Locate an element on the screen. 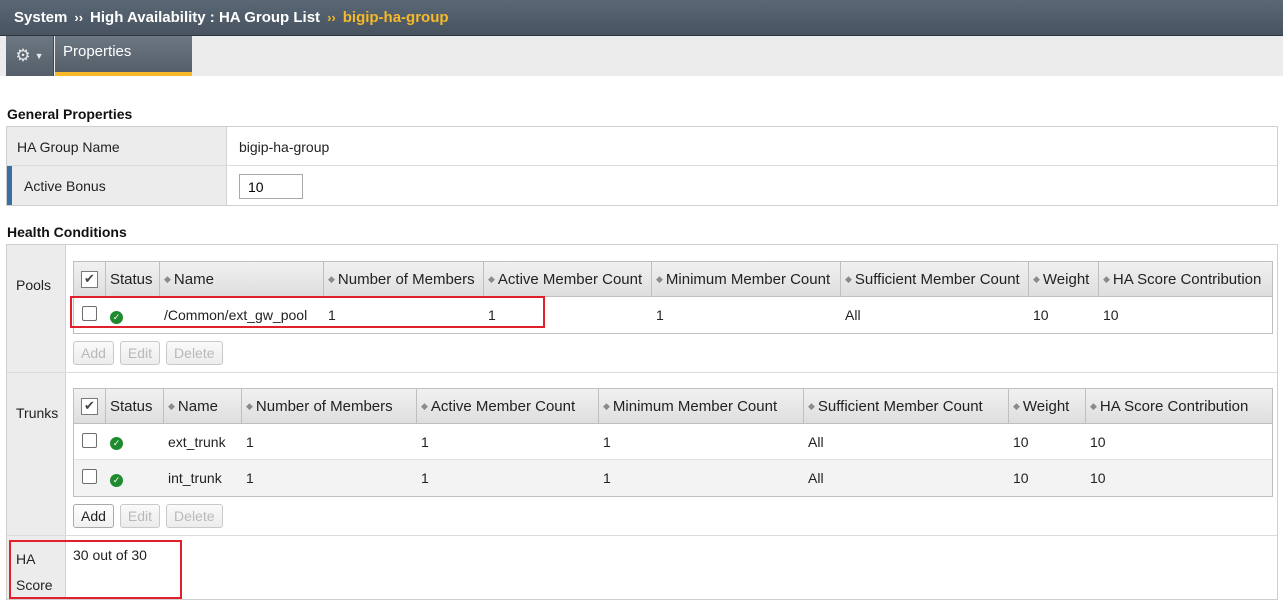  active-bonus-input is located at coordinates (271, 186).